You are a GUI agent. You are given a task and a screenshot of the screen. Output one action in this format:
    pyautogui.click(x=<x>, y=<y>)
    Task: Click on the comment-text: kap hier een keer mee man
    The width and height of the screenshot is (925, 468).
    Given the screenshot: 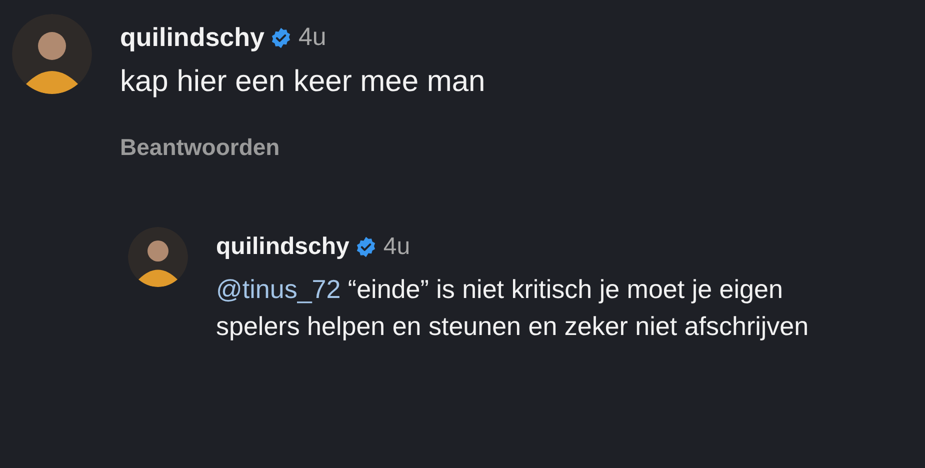 What is the action you would take?
    pyautogui.click(x=303, y=82)
    